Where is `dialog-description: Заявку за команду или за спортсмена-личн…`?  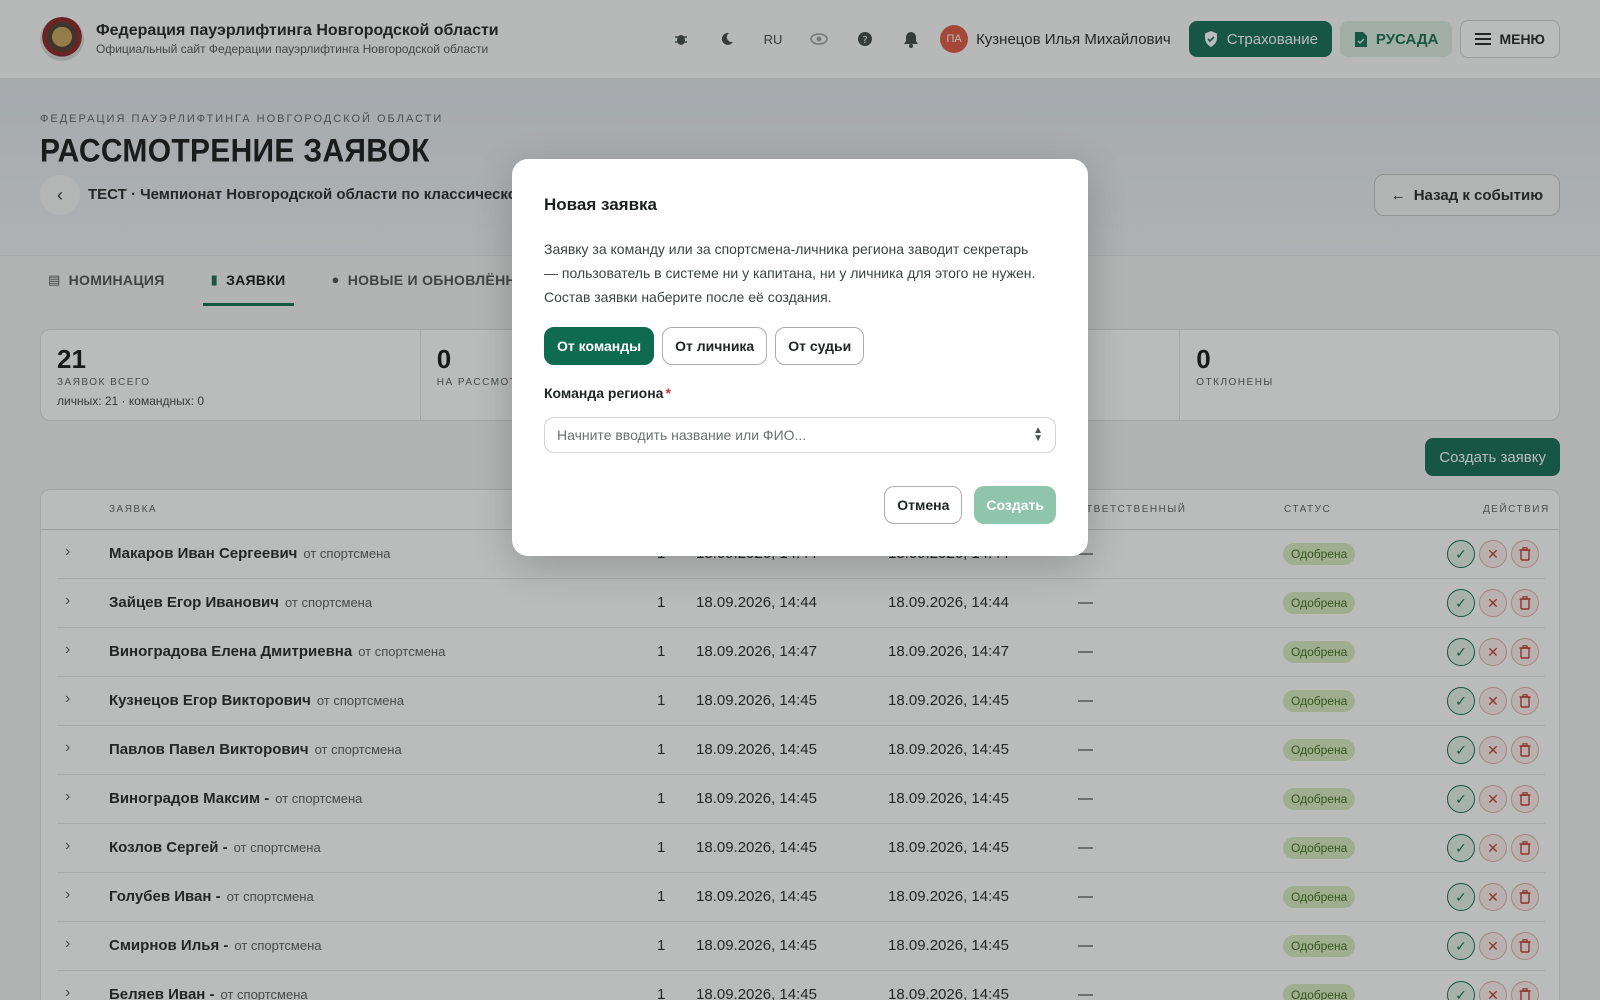
dialog-description: Заявку за команду или за спортсмена-личн… is located at coordinates (790, 273).